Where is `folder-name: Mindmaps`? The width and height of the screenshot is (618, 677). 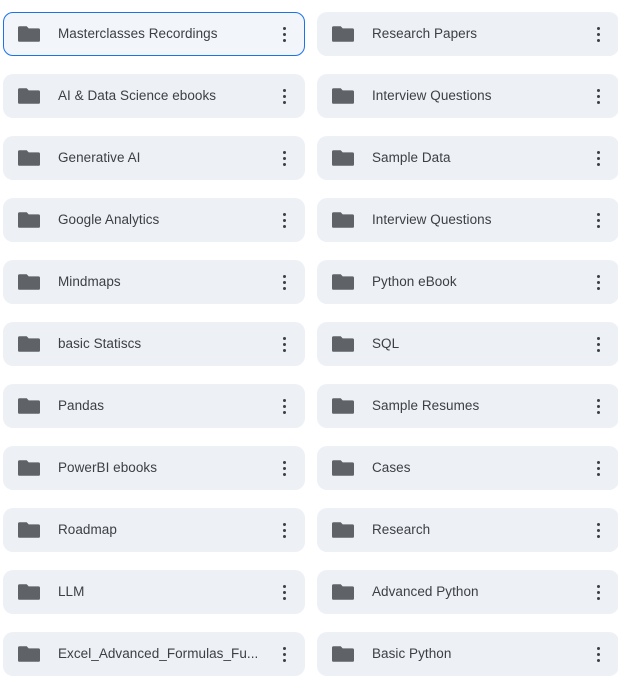
folder-name: Mindmaps is located at coordinates (89, 281).